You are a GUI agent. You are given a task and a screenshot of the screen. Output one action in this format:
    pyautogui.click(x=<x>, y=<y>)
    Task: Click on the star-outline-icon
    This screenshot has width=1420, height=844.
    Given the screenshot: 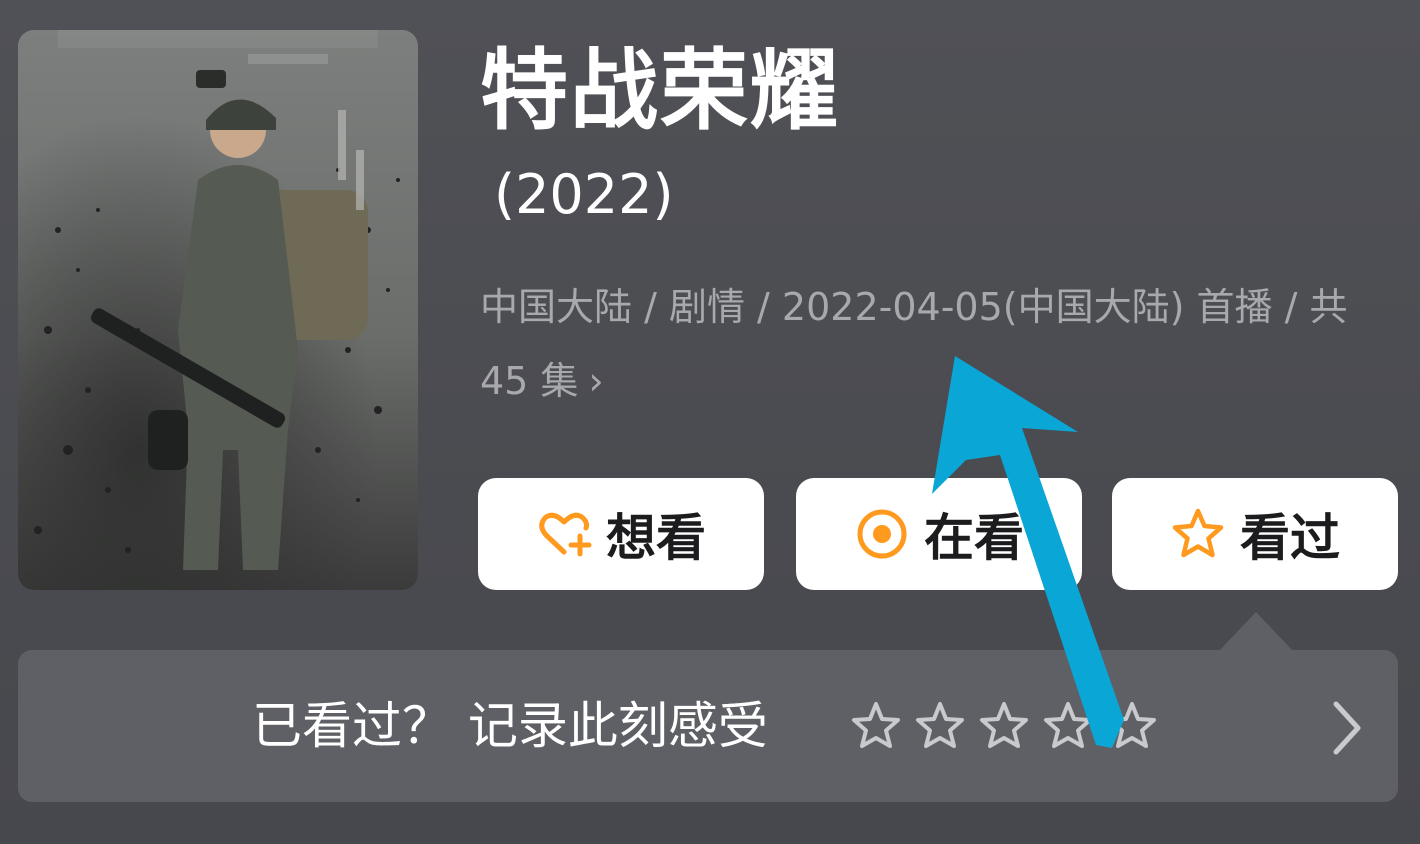 What is the action you would take?
    pyautogui.click(x=1198, y=534)
    